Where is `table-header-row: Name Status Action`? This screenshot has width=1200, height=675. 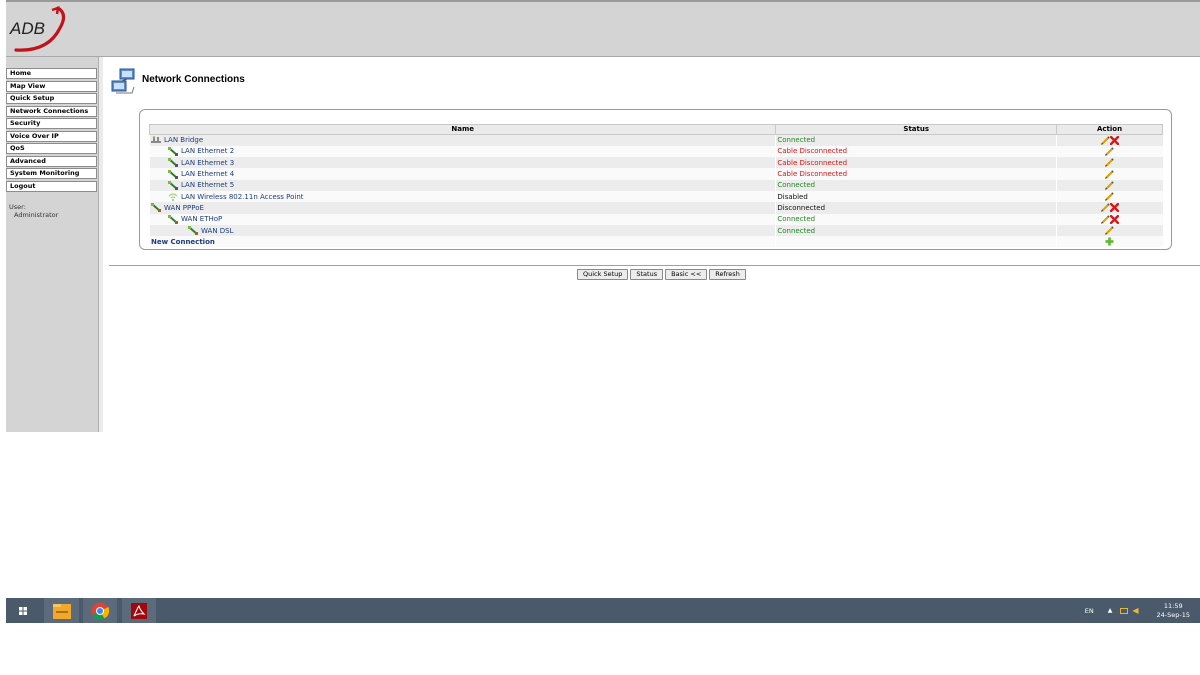
table-header-row: Name Status Action is located at coordinates (655, 129).